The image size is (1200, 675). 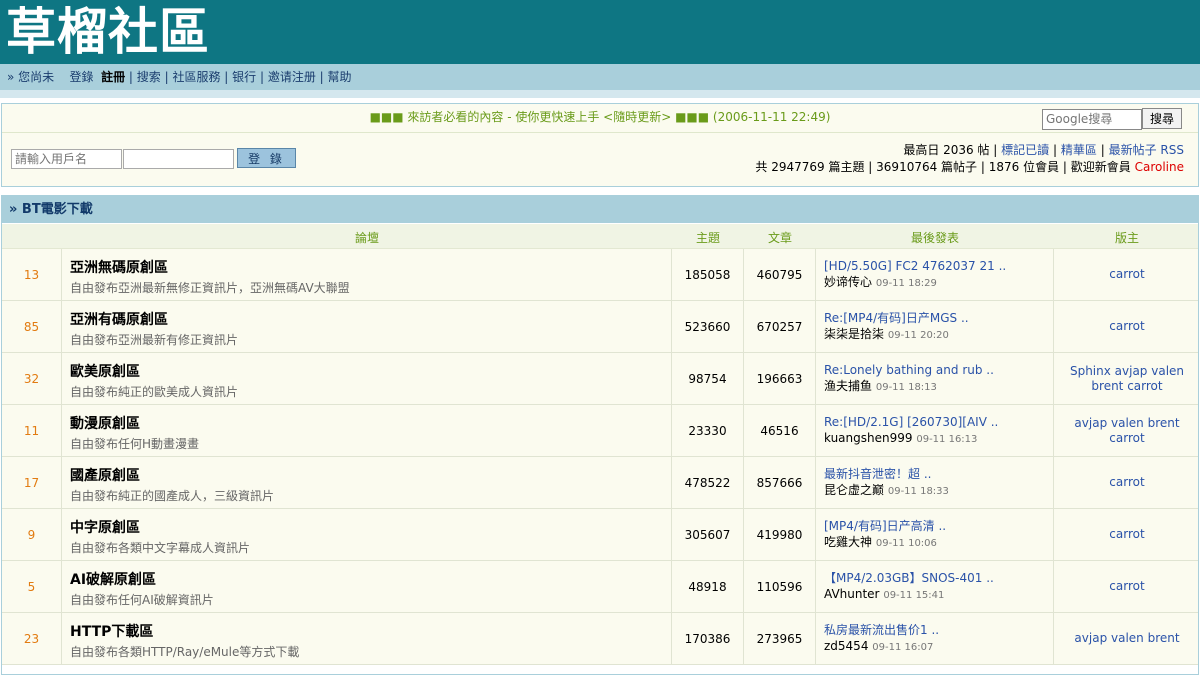 I want to click on featured-link: 精華區, so click(x=1079, y=150).